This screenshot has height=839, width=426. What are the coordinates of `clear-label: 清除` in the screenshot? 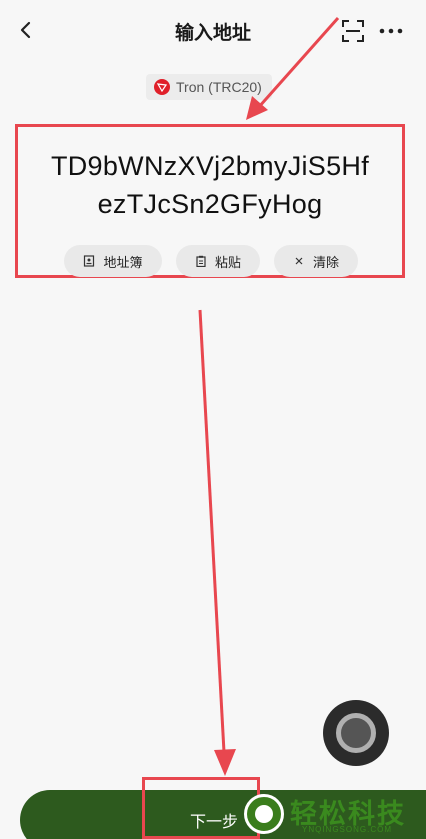 It's located at (325, 262).